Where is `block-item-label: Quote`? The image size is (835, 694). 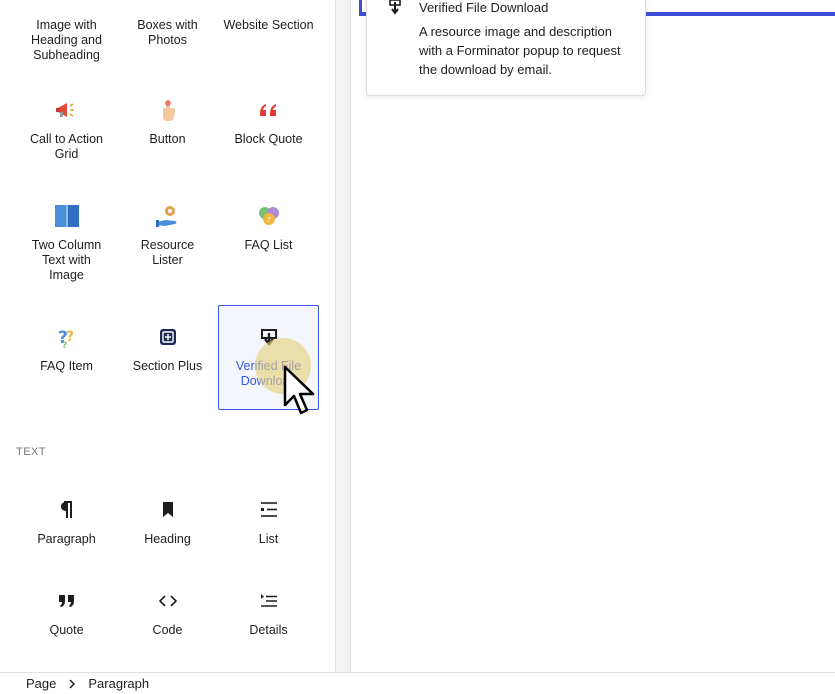
block-item-label: Quote is located at coordinates (66, 630).